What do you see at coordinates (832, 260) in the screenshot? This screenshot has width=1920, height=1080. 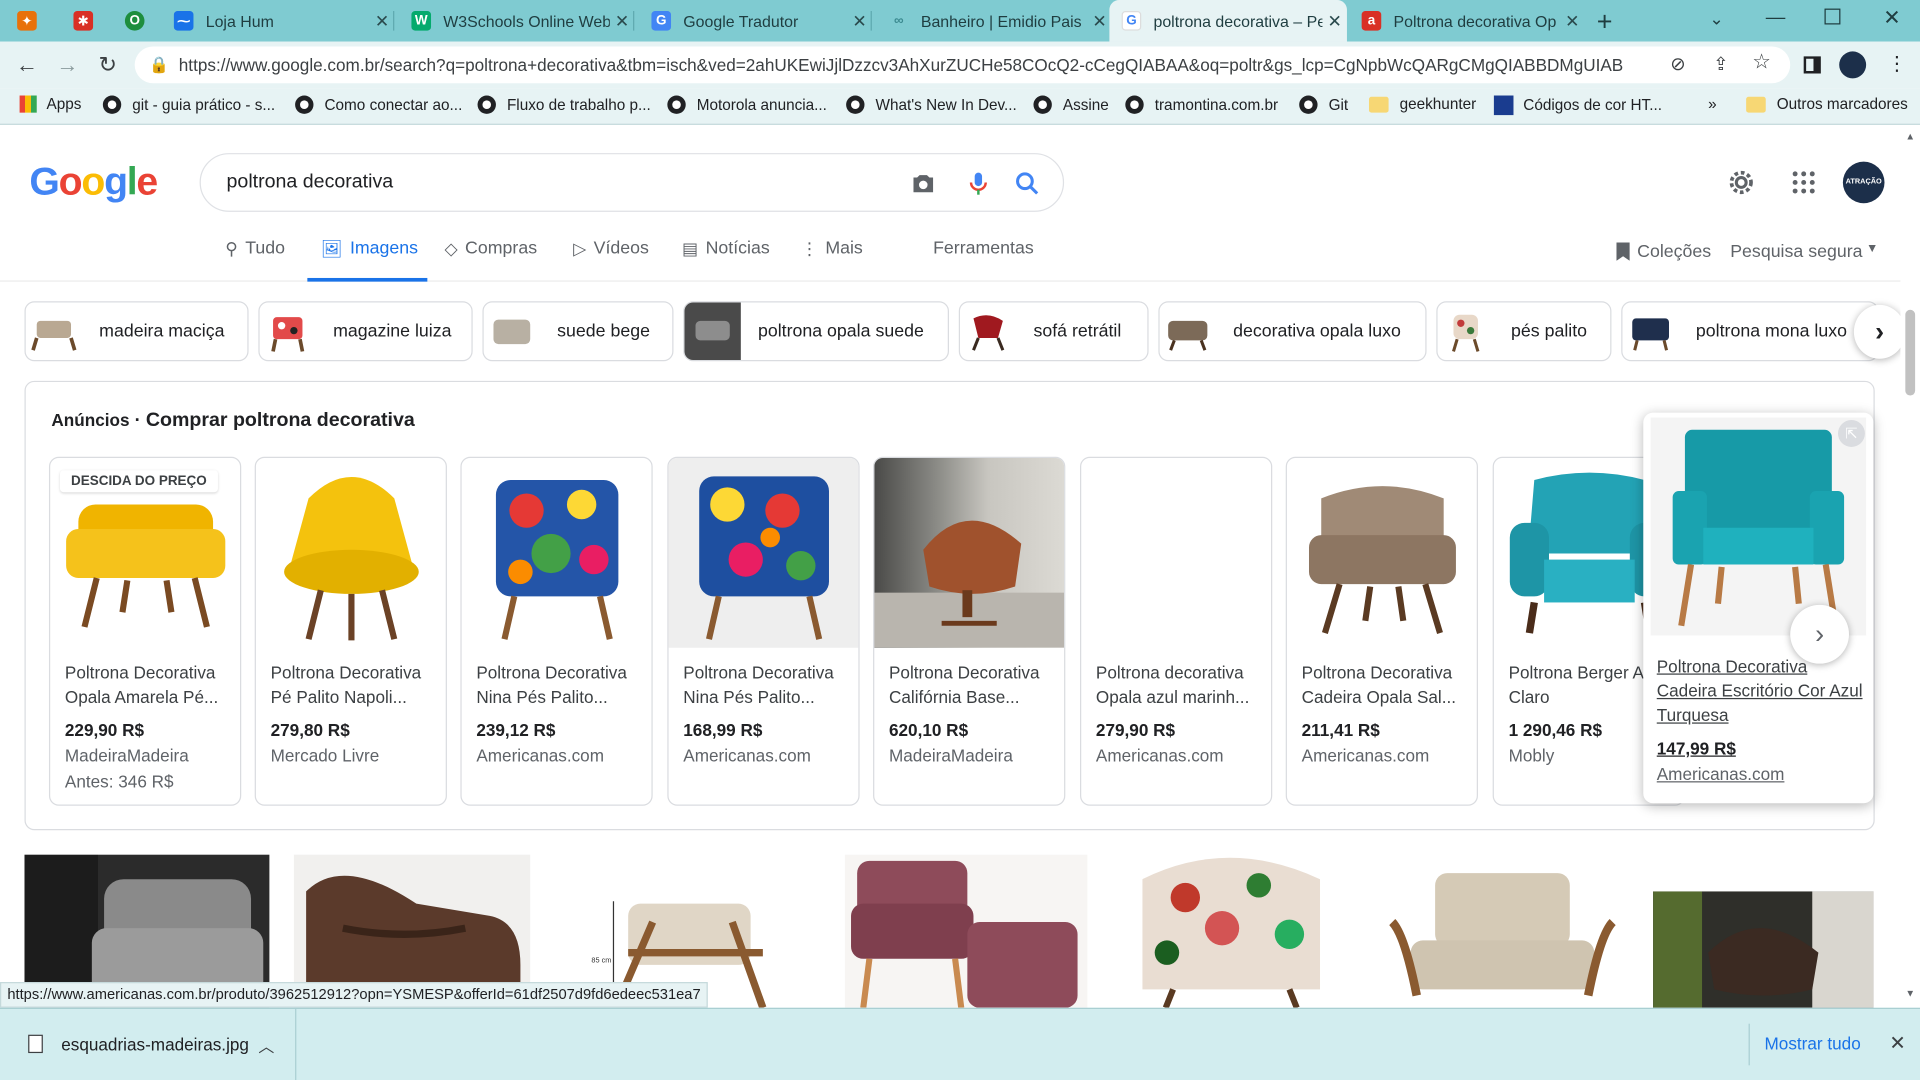 I see `tab-mais: ⋮ Mais` at bounding box center [832, 260].